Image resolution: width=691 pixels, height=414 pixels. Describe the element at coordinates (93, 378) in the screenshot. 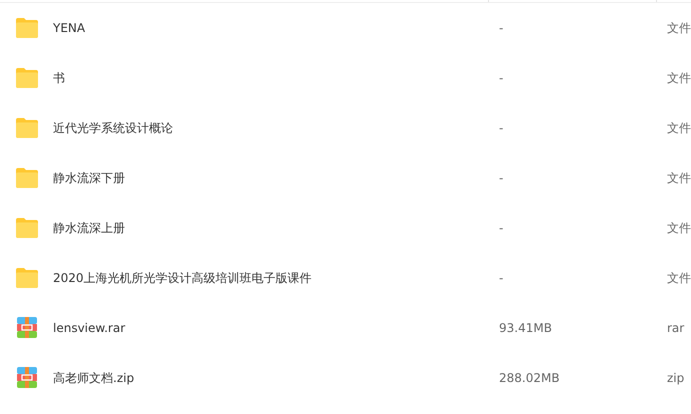

I see `file-name: 高老师文档.zip` at that location.